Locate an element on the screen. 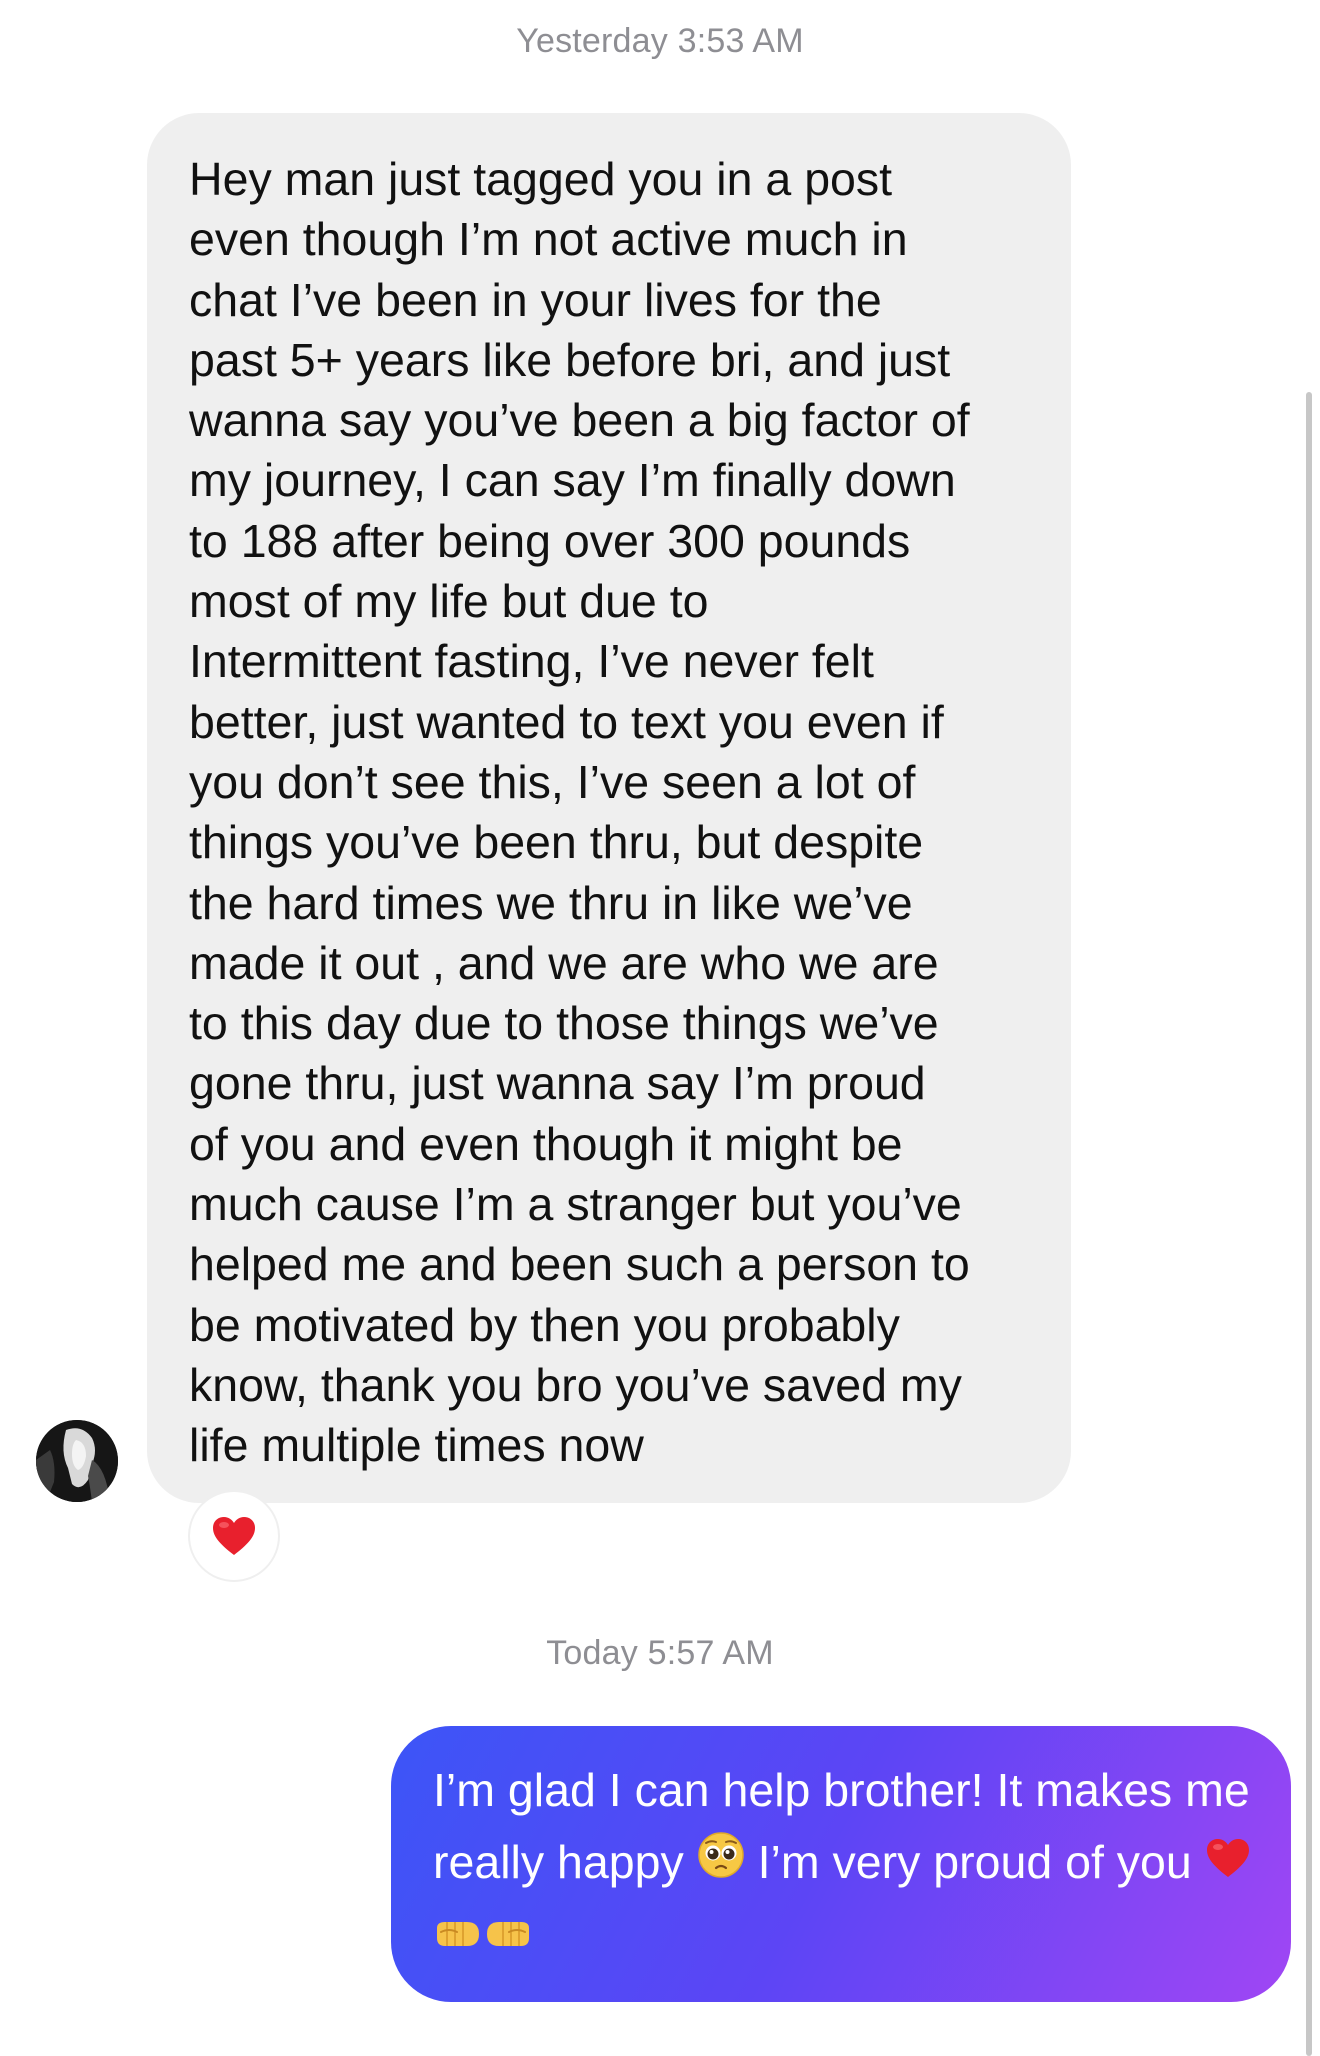 The image size is (1320, 2056). pleading-face-icon is located at coordinates (721, 1863).